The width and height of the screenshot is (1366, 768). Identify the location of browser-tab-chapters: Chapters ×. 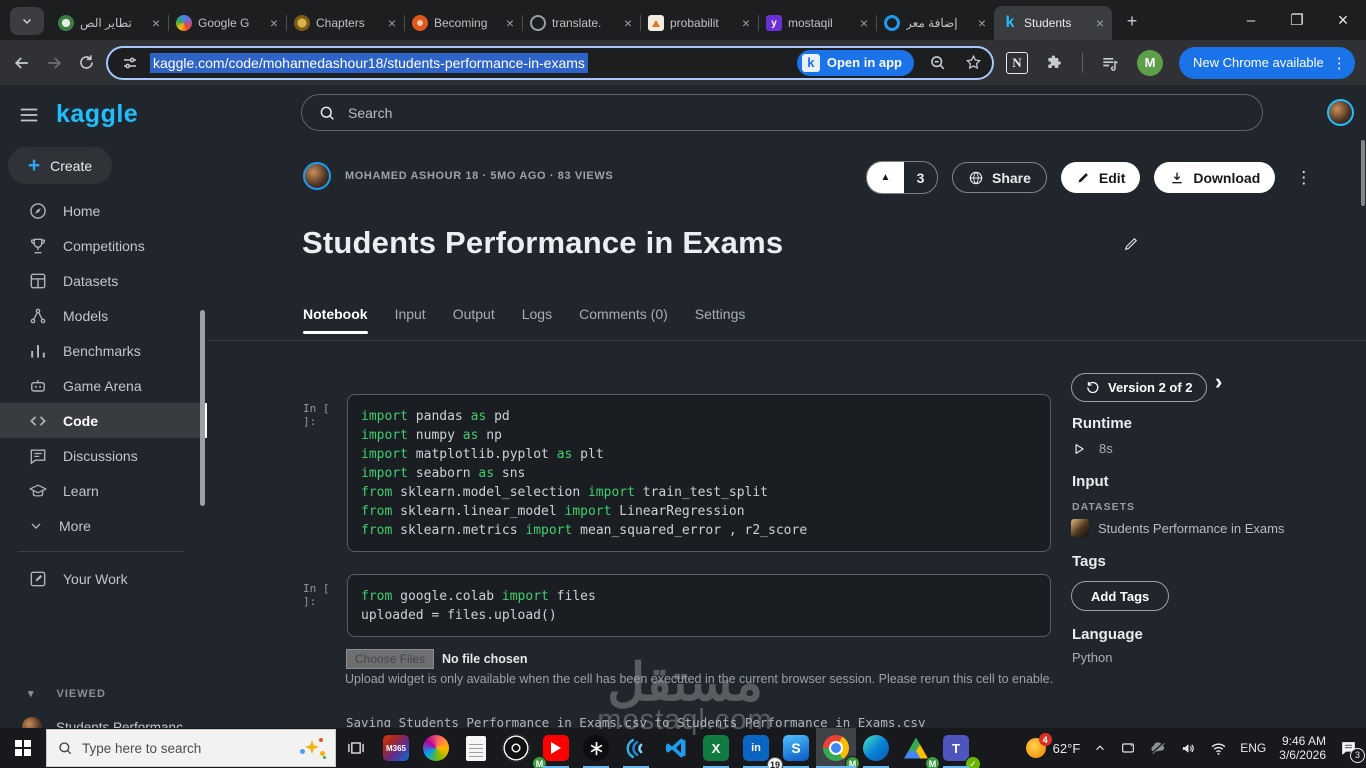
(345, 23).